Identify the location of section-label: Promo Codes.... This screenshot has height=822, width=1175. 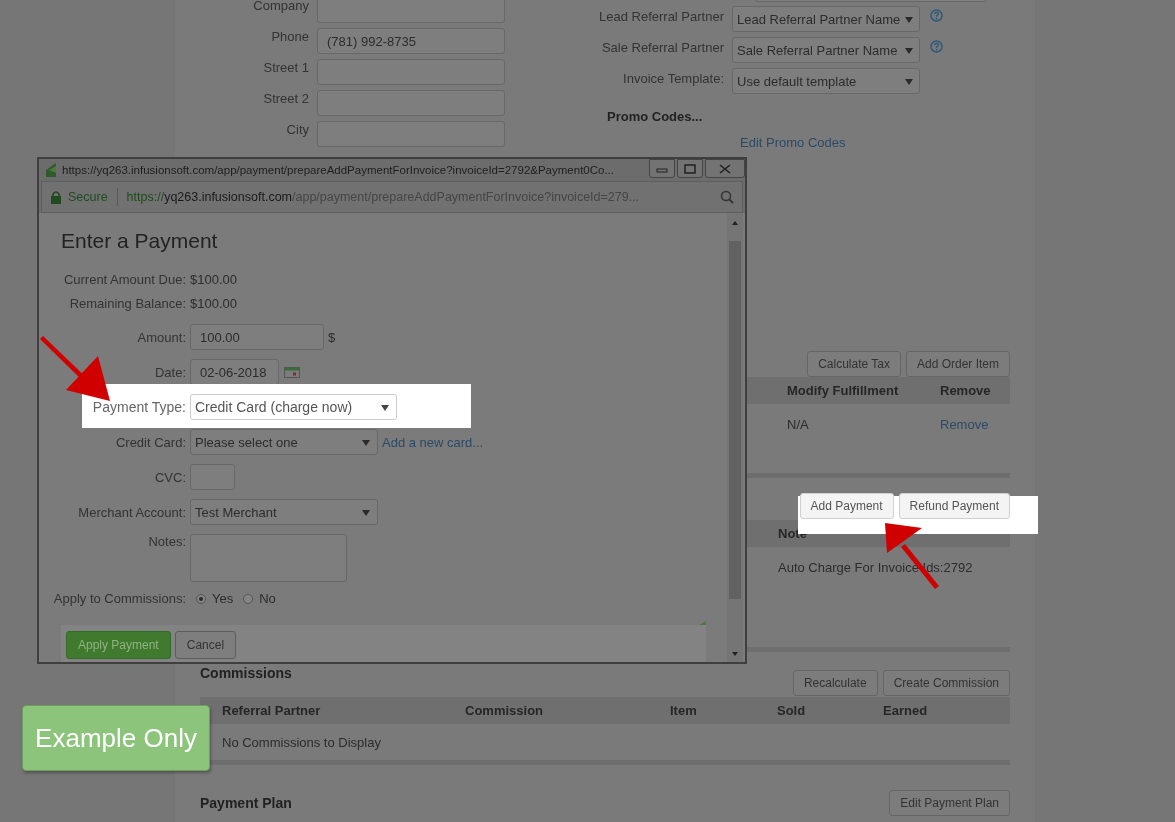
(655, 116).